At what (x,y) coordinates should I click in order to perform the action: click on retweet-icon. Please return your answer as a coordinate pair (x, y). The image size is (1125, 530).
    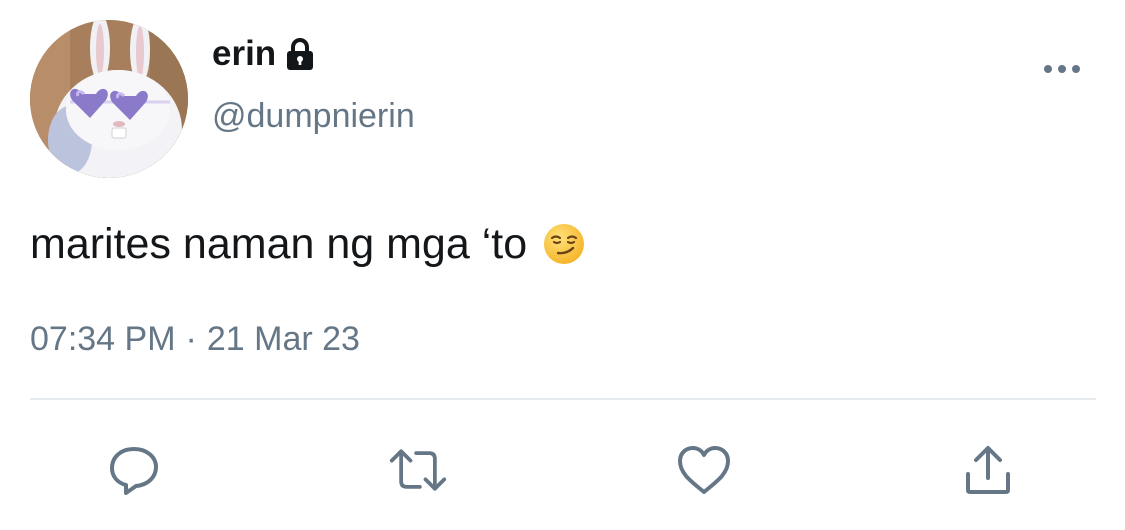
    Looking at the image, I should click on (418, 470).